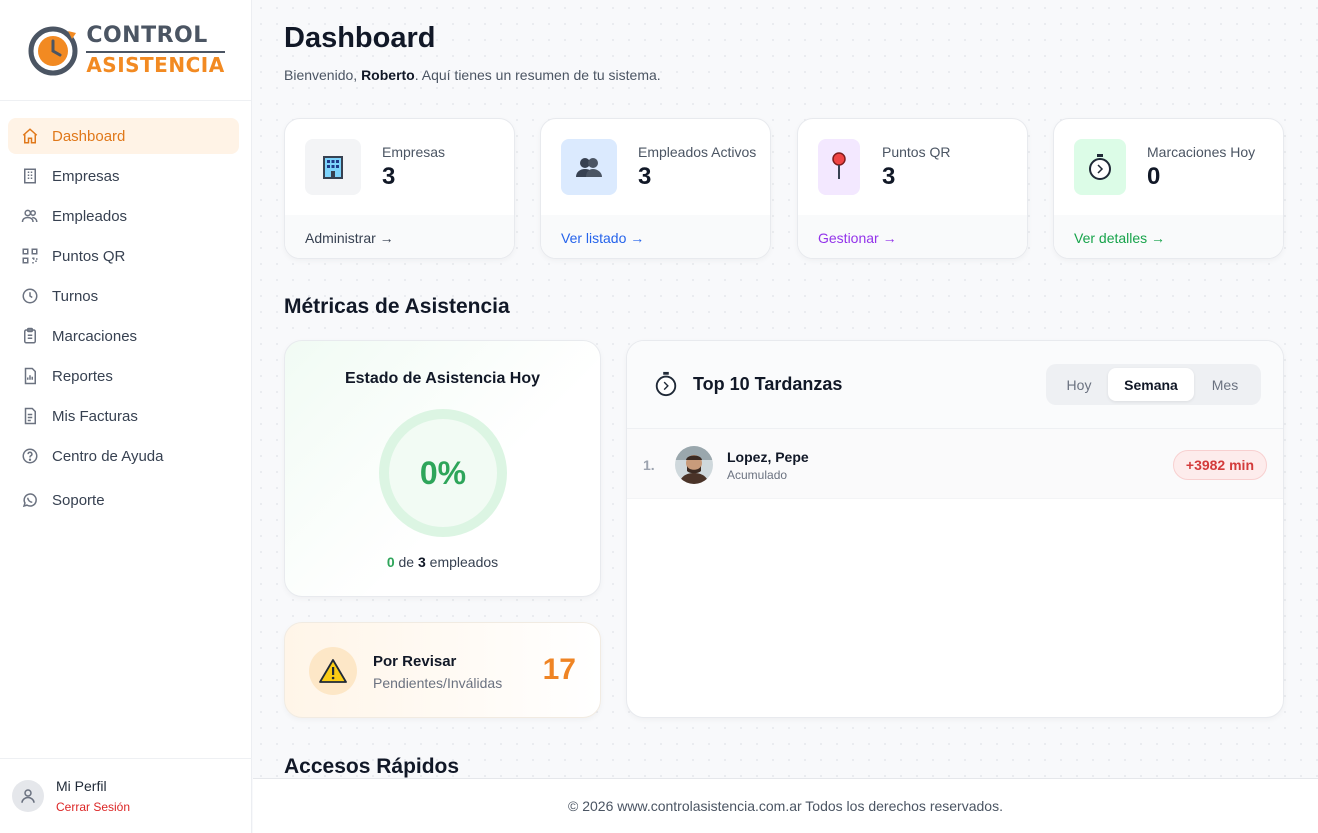 The image size is (1318, 833). What do you see at coordinates (421, 562) in the screenshot?
I see `total-count: 3` at bounding box center [421, 562].